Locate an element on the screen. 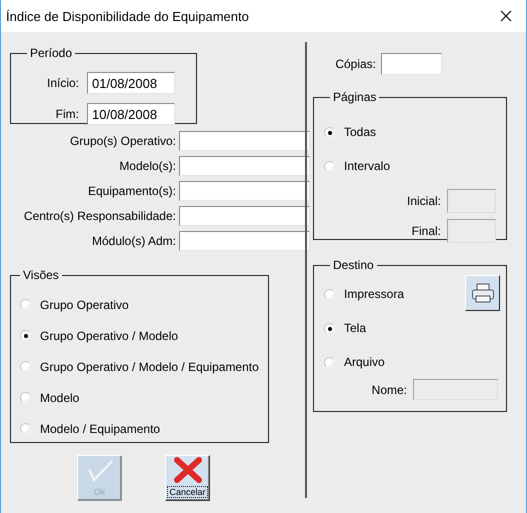 This screenshot has width=527, height=513. radio-label: Grupo Operativo / Modelo is located at coordinates (109, 335).